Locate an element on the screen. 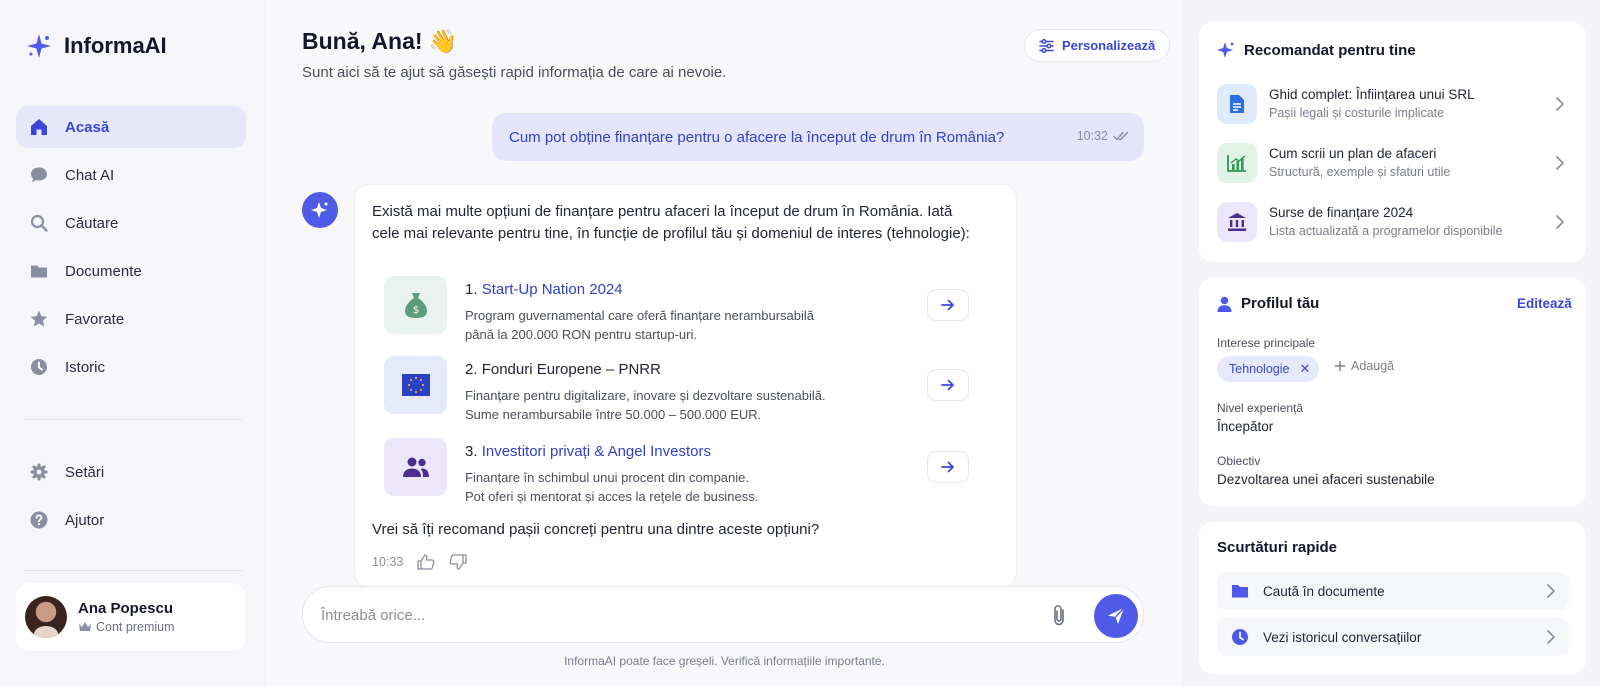 The image size is (1600, 686). assistant-avatar is located at coordinates (320, 210).